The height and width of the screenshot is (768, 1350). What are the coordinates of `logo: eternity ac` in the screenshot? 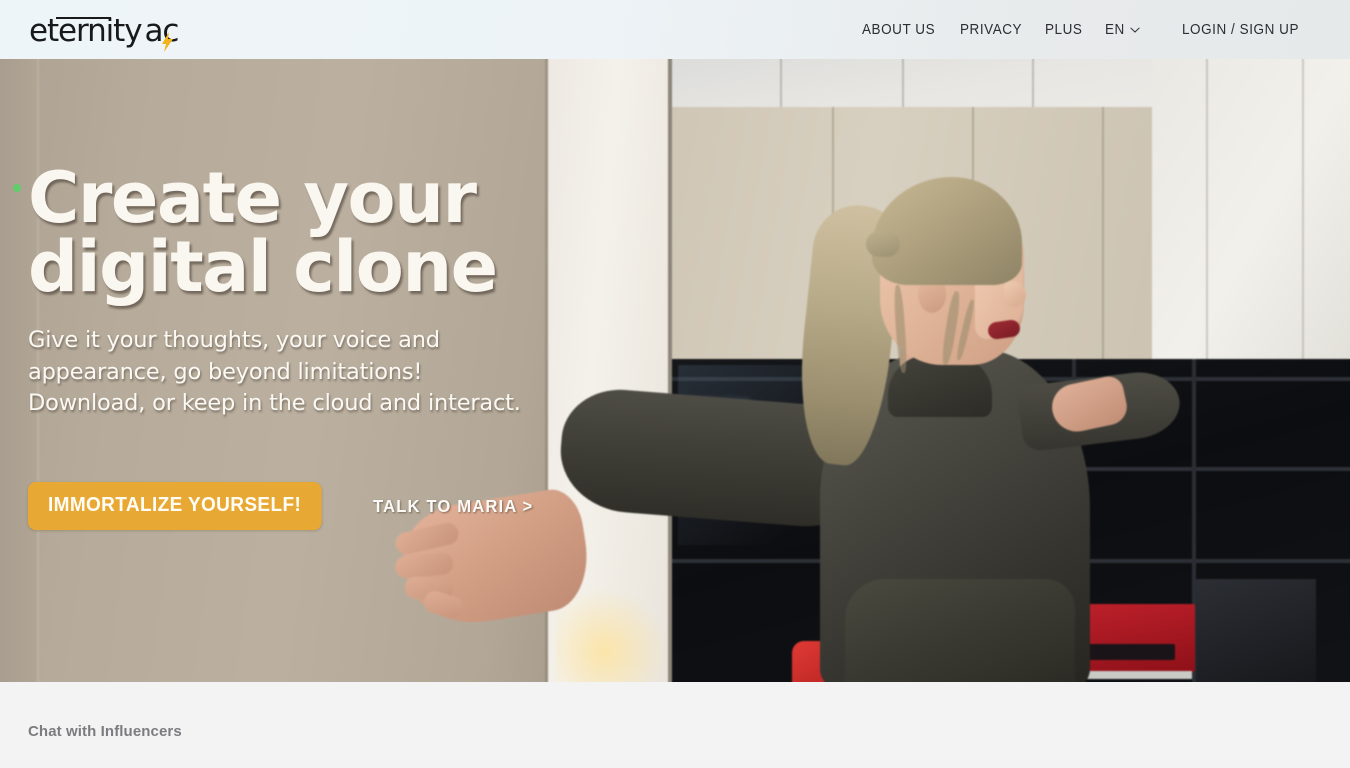 It's located at (104, 31).